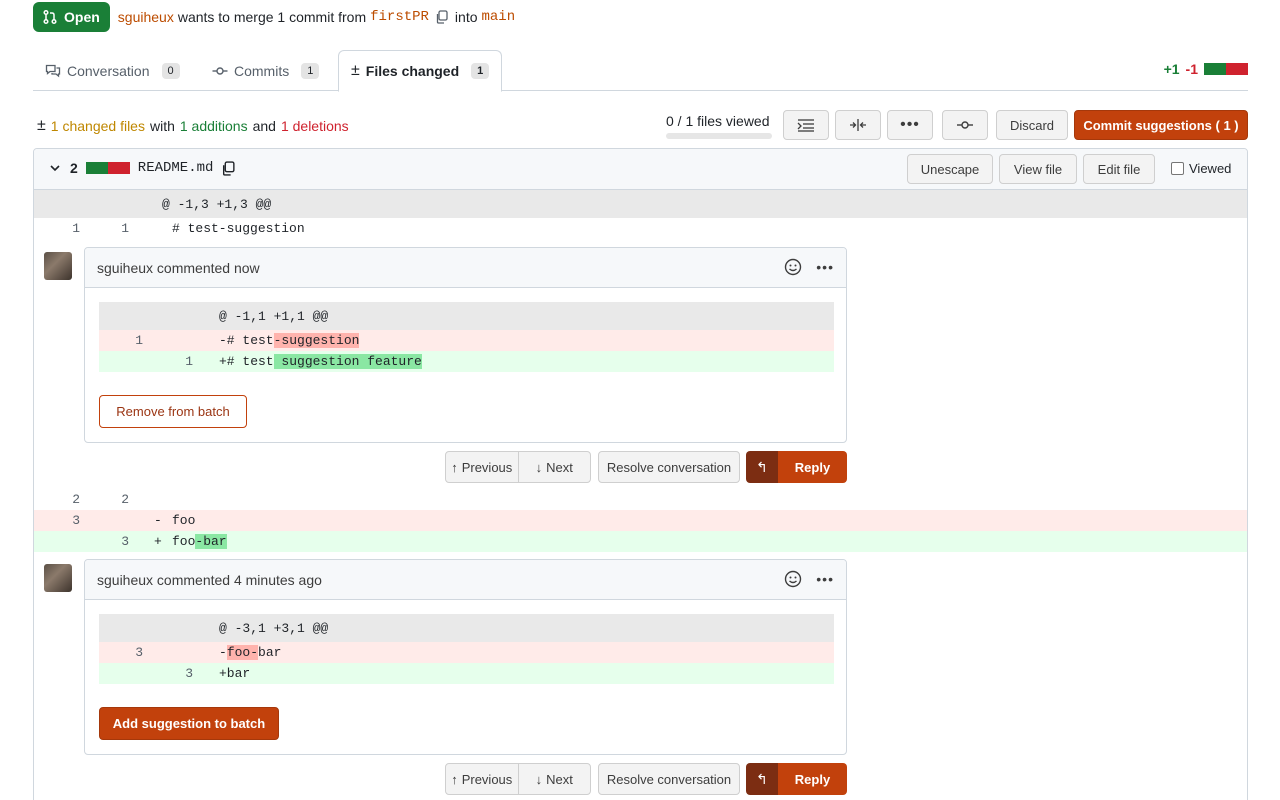  I want to click on file-name: README.md, so click(176, 168).